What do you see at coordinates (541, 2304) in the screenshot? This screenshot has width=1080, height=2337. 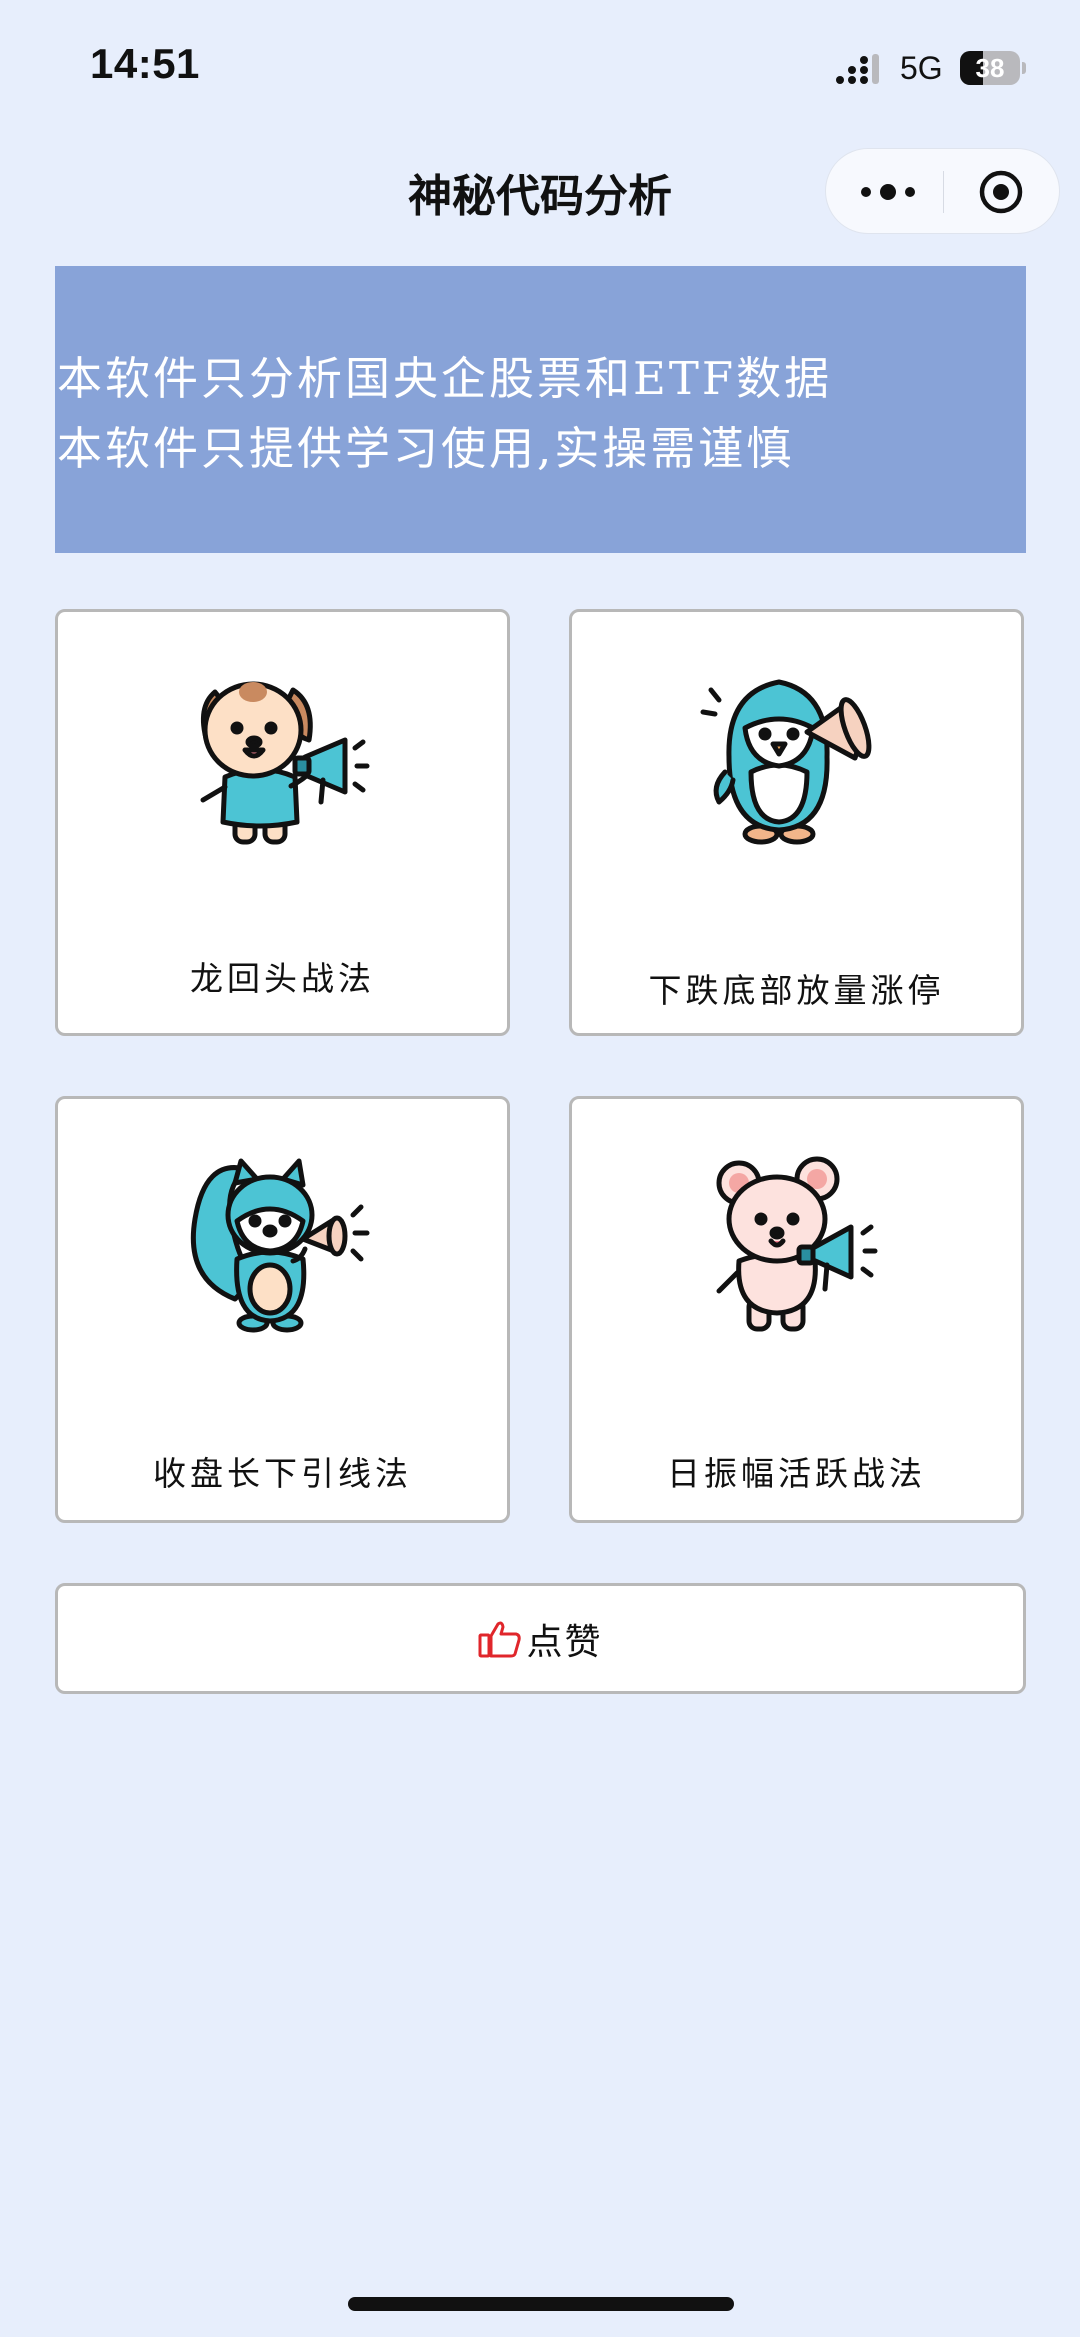 I see `home-indicator` at bounding box center [541, 2304].